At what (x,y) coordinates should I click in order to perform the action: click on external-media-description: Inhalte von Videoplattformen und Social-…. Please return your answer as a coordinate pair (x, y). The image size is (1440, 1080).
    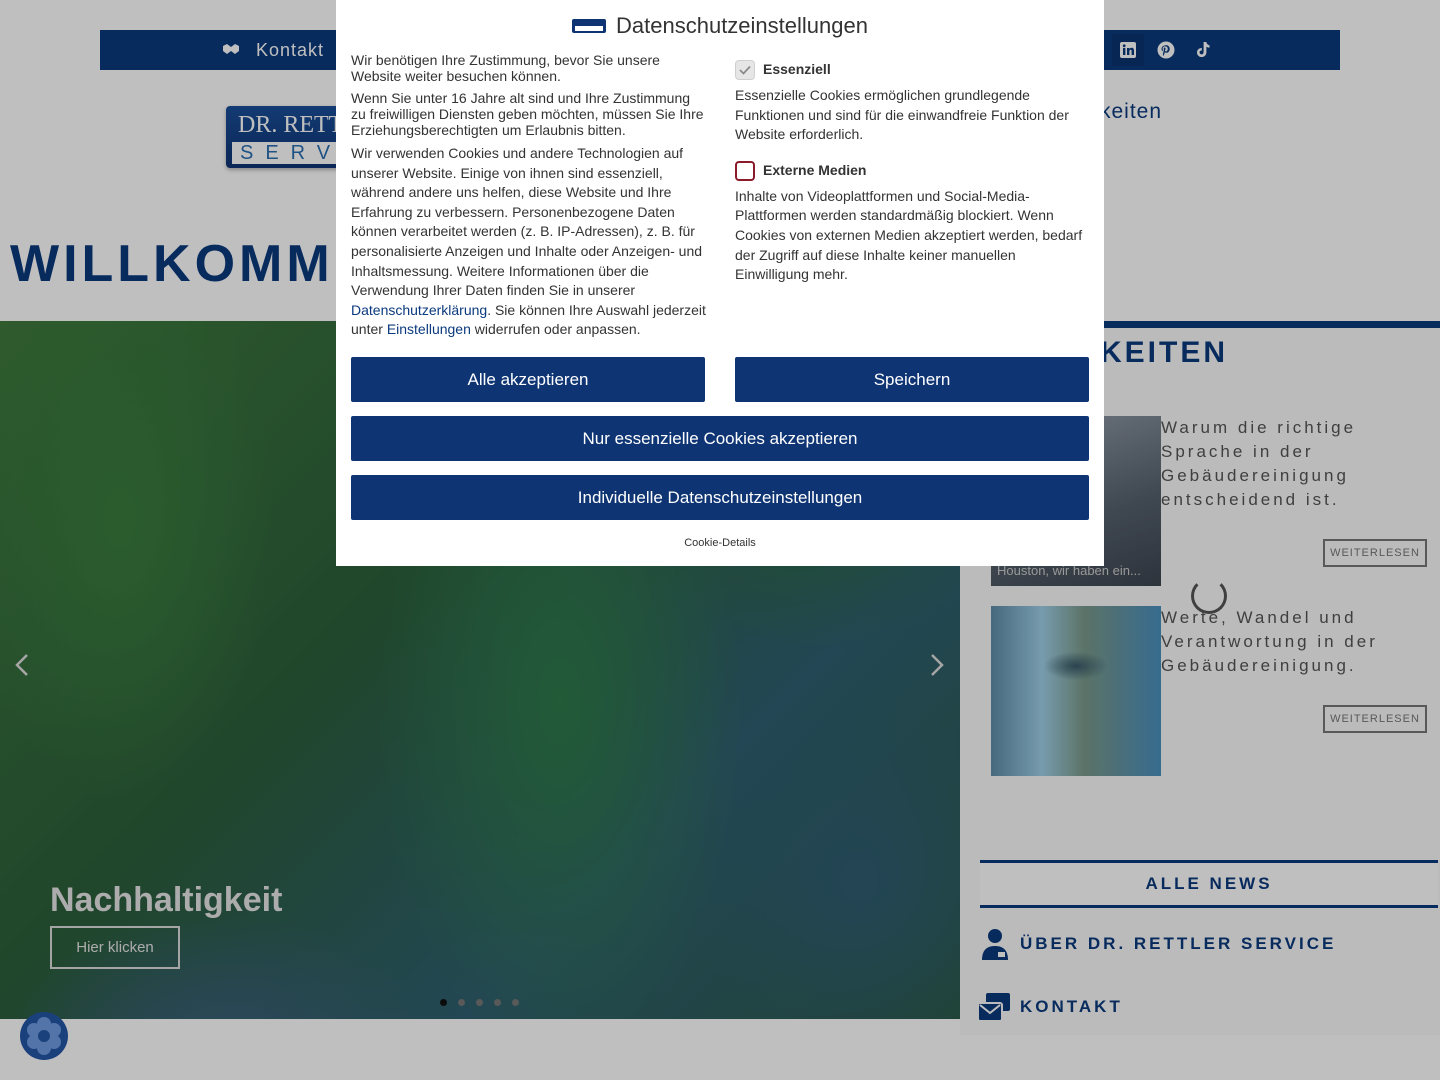
    Looking at the image, I should click on (909, 235).